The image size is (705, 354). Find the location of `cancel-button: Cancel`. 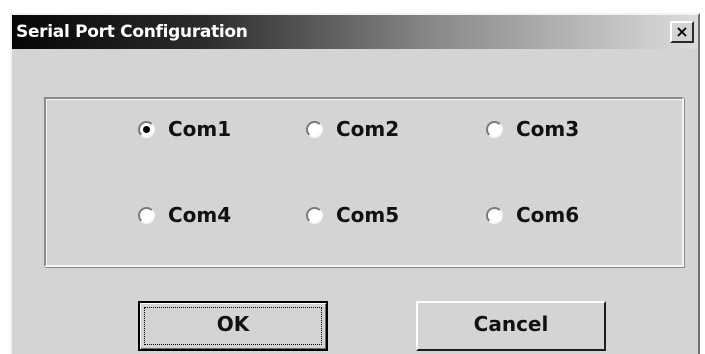

cancel-button: Cancel is located at coordinates (511, 326).